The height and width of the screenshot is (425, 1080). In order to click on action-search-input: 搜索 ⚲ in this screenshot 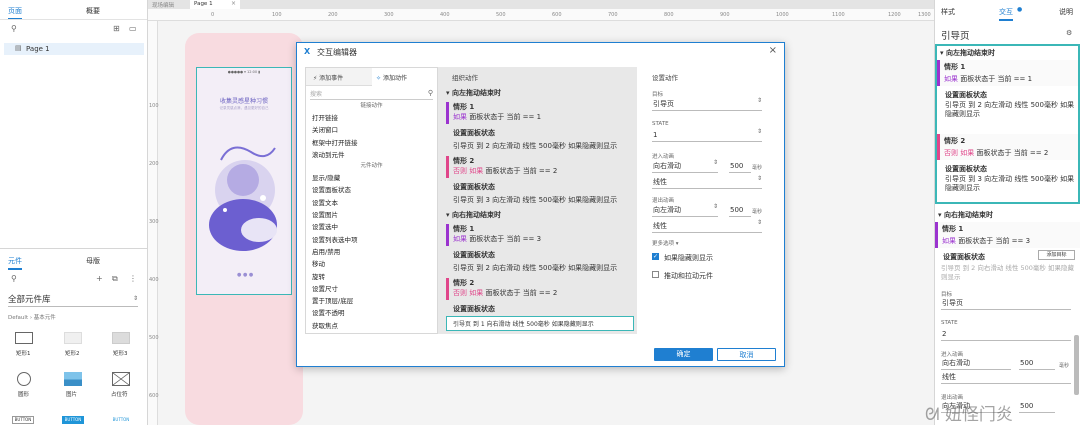, I will do `click(371, 94)`.